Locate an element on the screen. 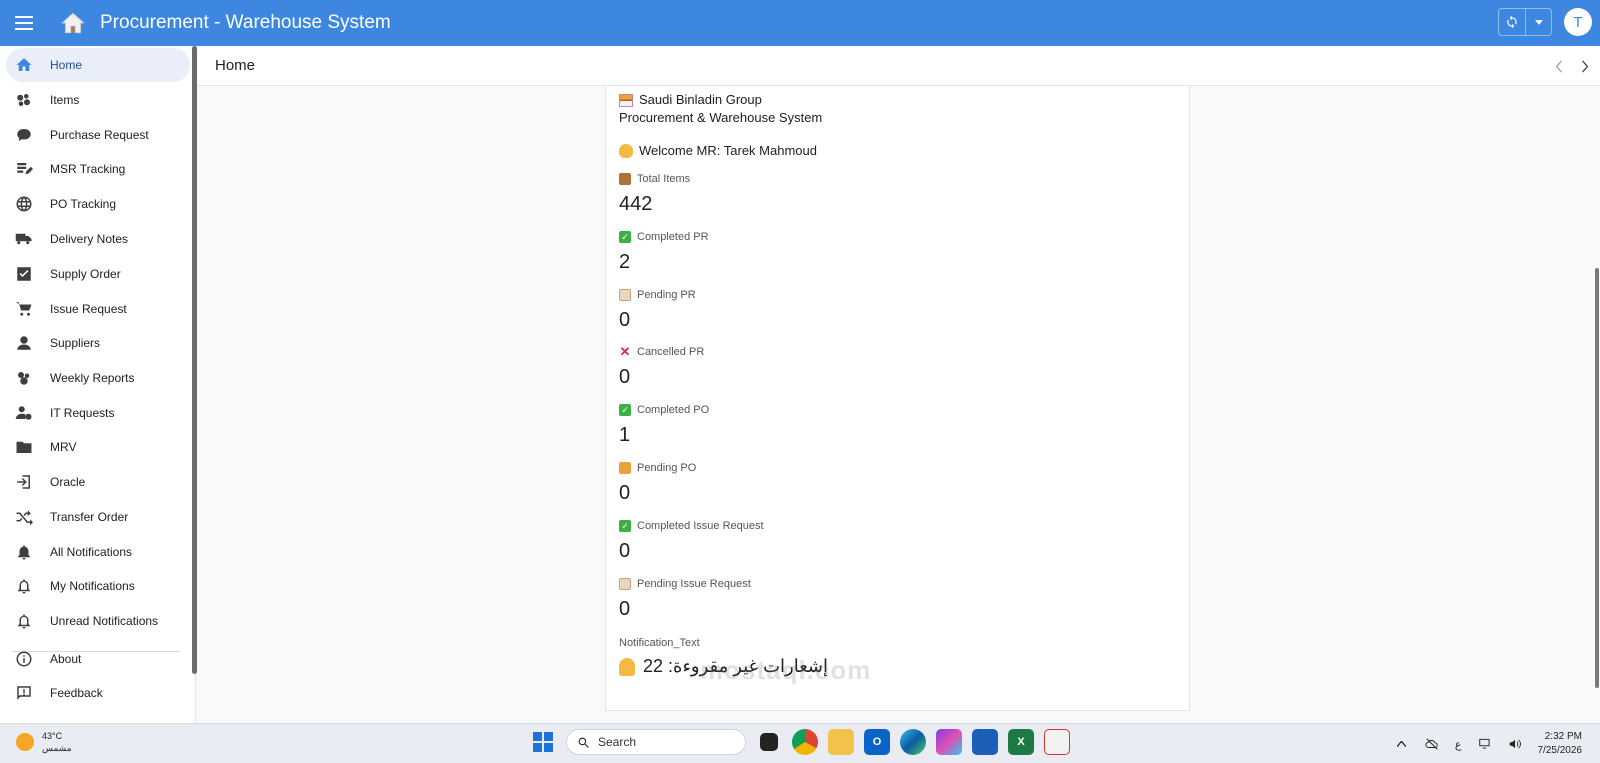 The width and height of the screenshot is (1600, 763). main-scrollbar is located at coordinates (1597, 405).